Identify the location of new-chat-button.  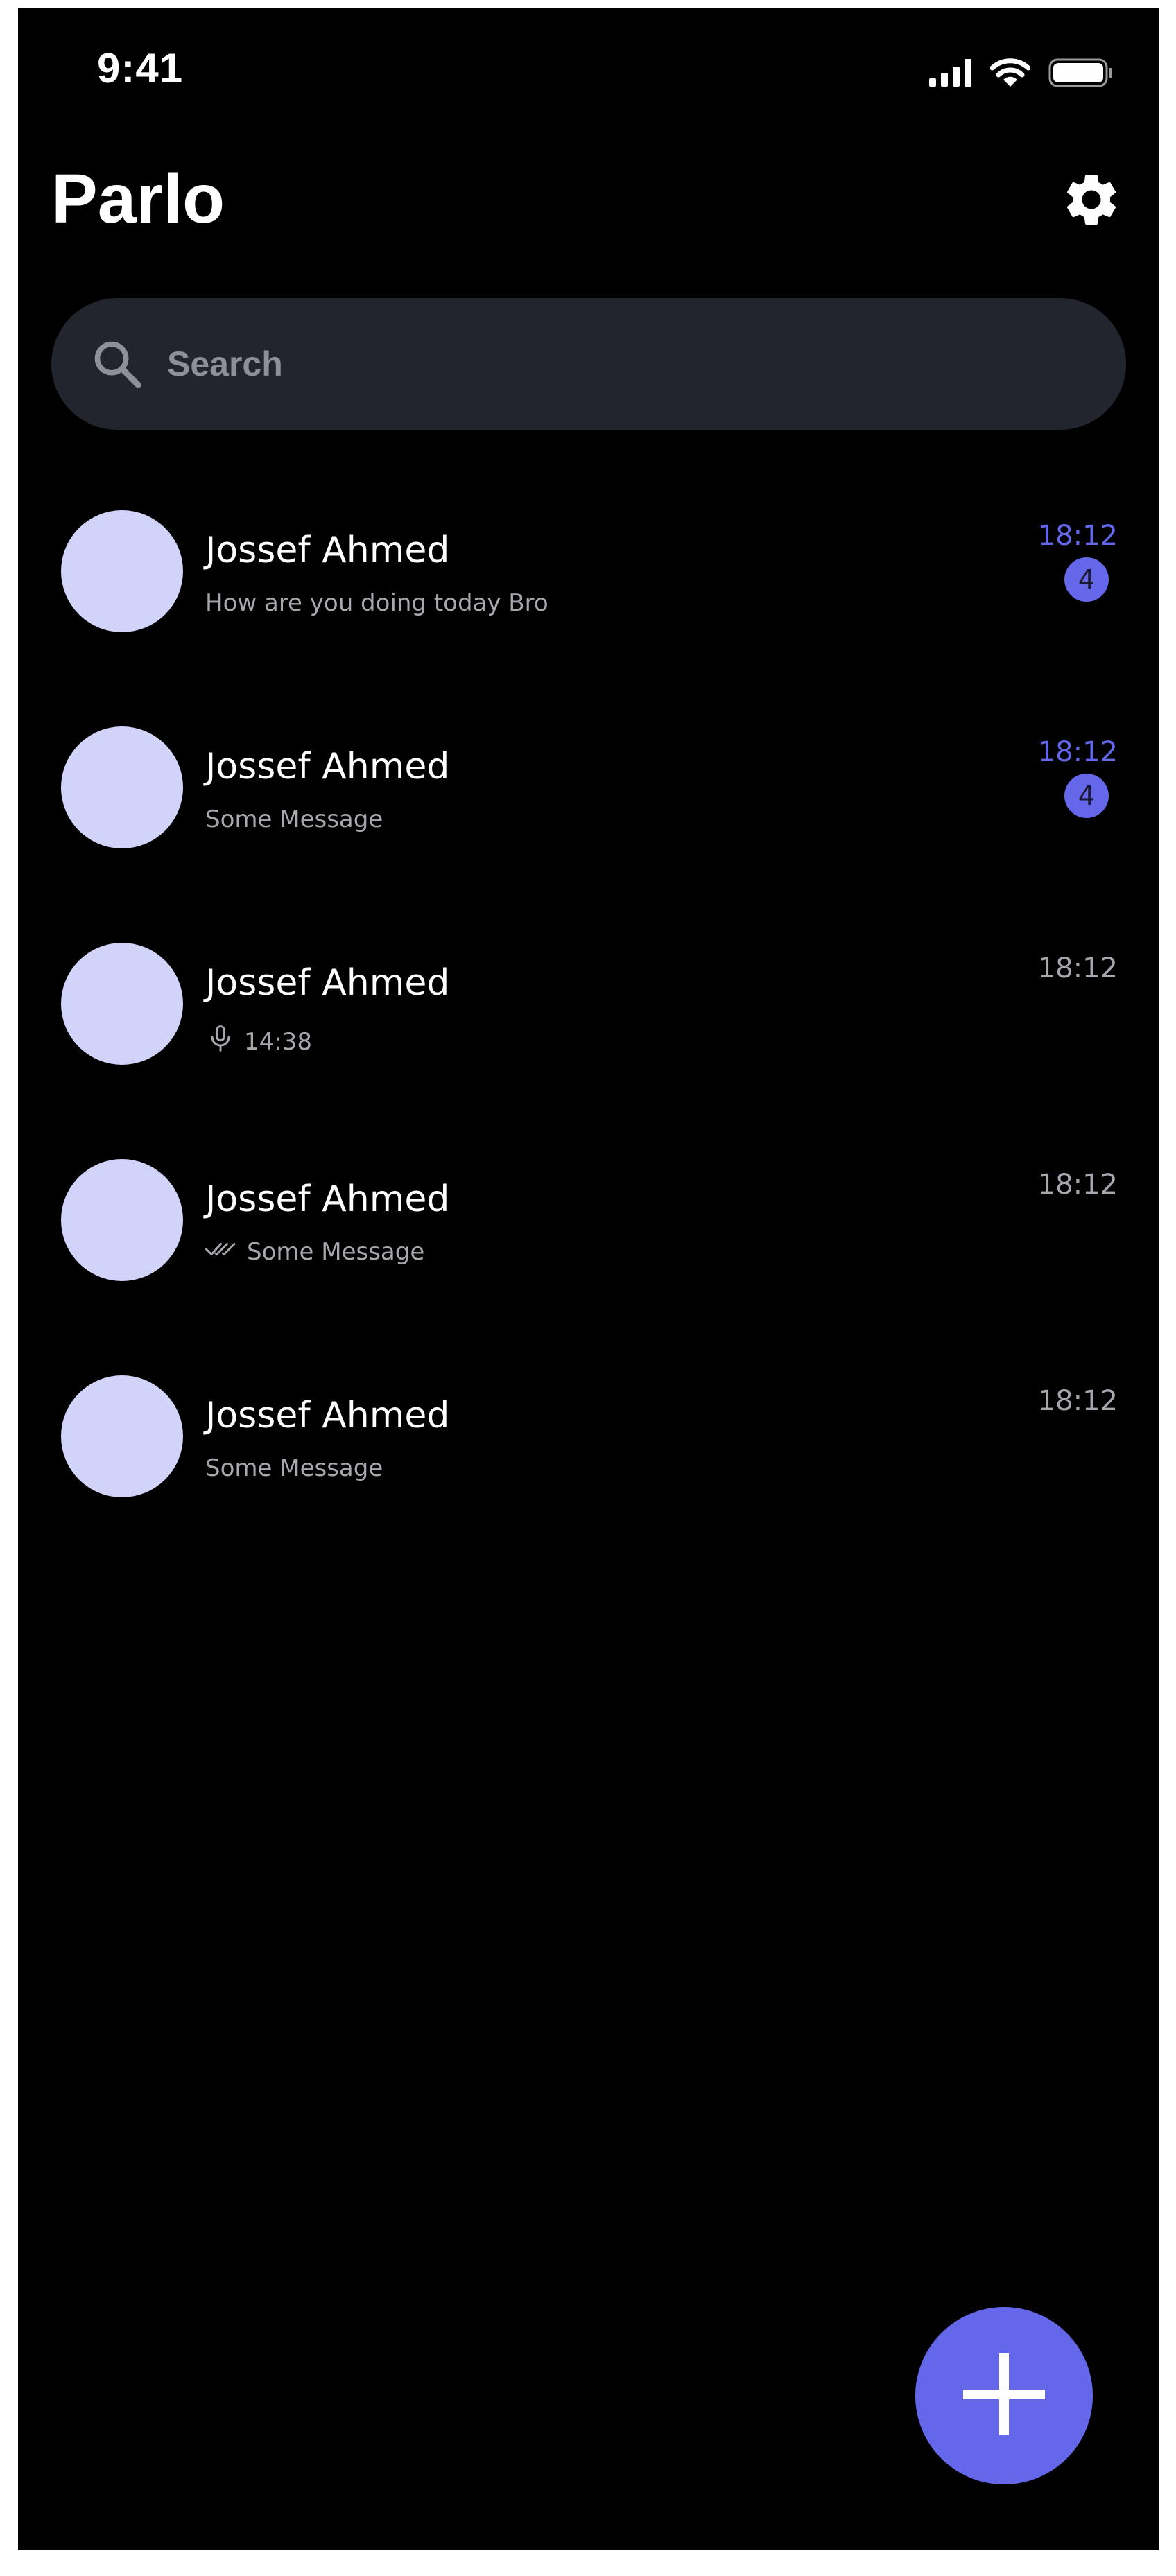
(1004, 2395).